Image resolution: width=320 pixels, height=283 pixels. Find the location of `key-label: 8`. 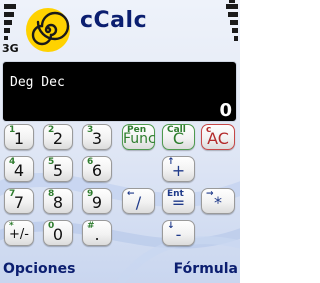

key-label: 8 is located at coordinates (58, 202).